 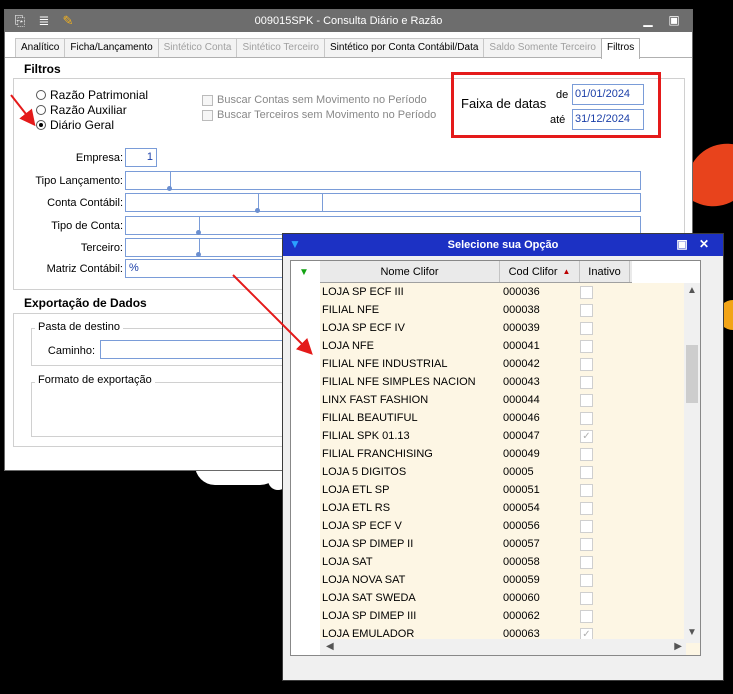 I want to click on table-row: LOJA SP ECF IV 000039, so click(x=510, y=328).